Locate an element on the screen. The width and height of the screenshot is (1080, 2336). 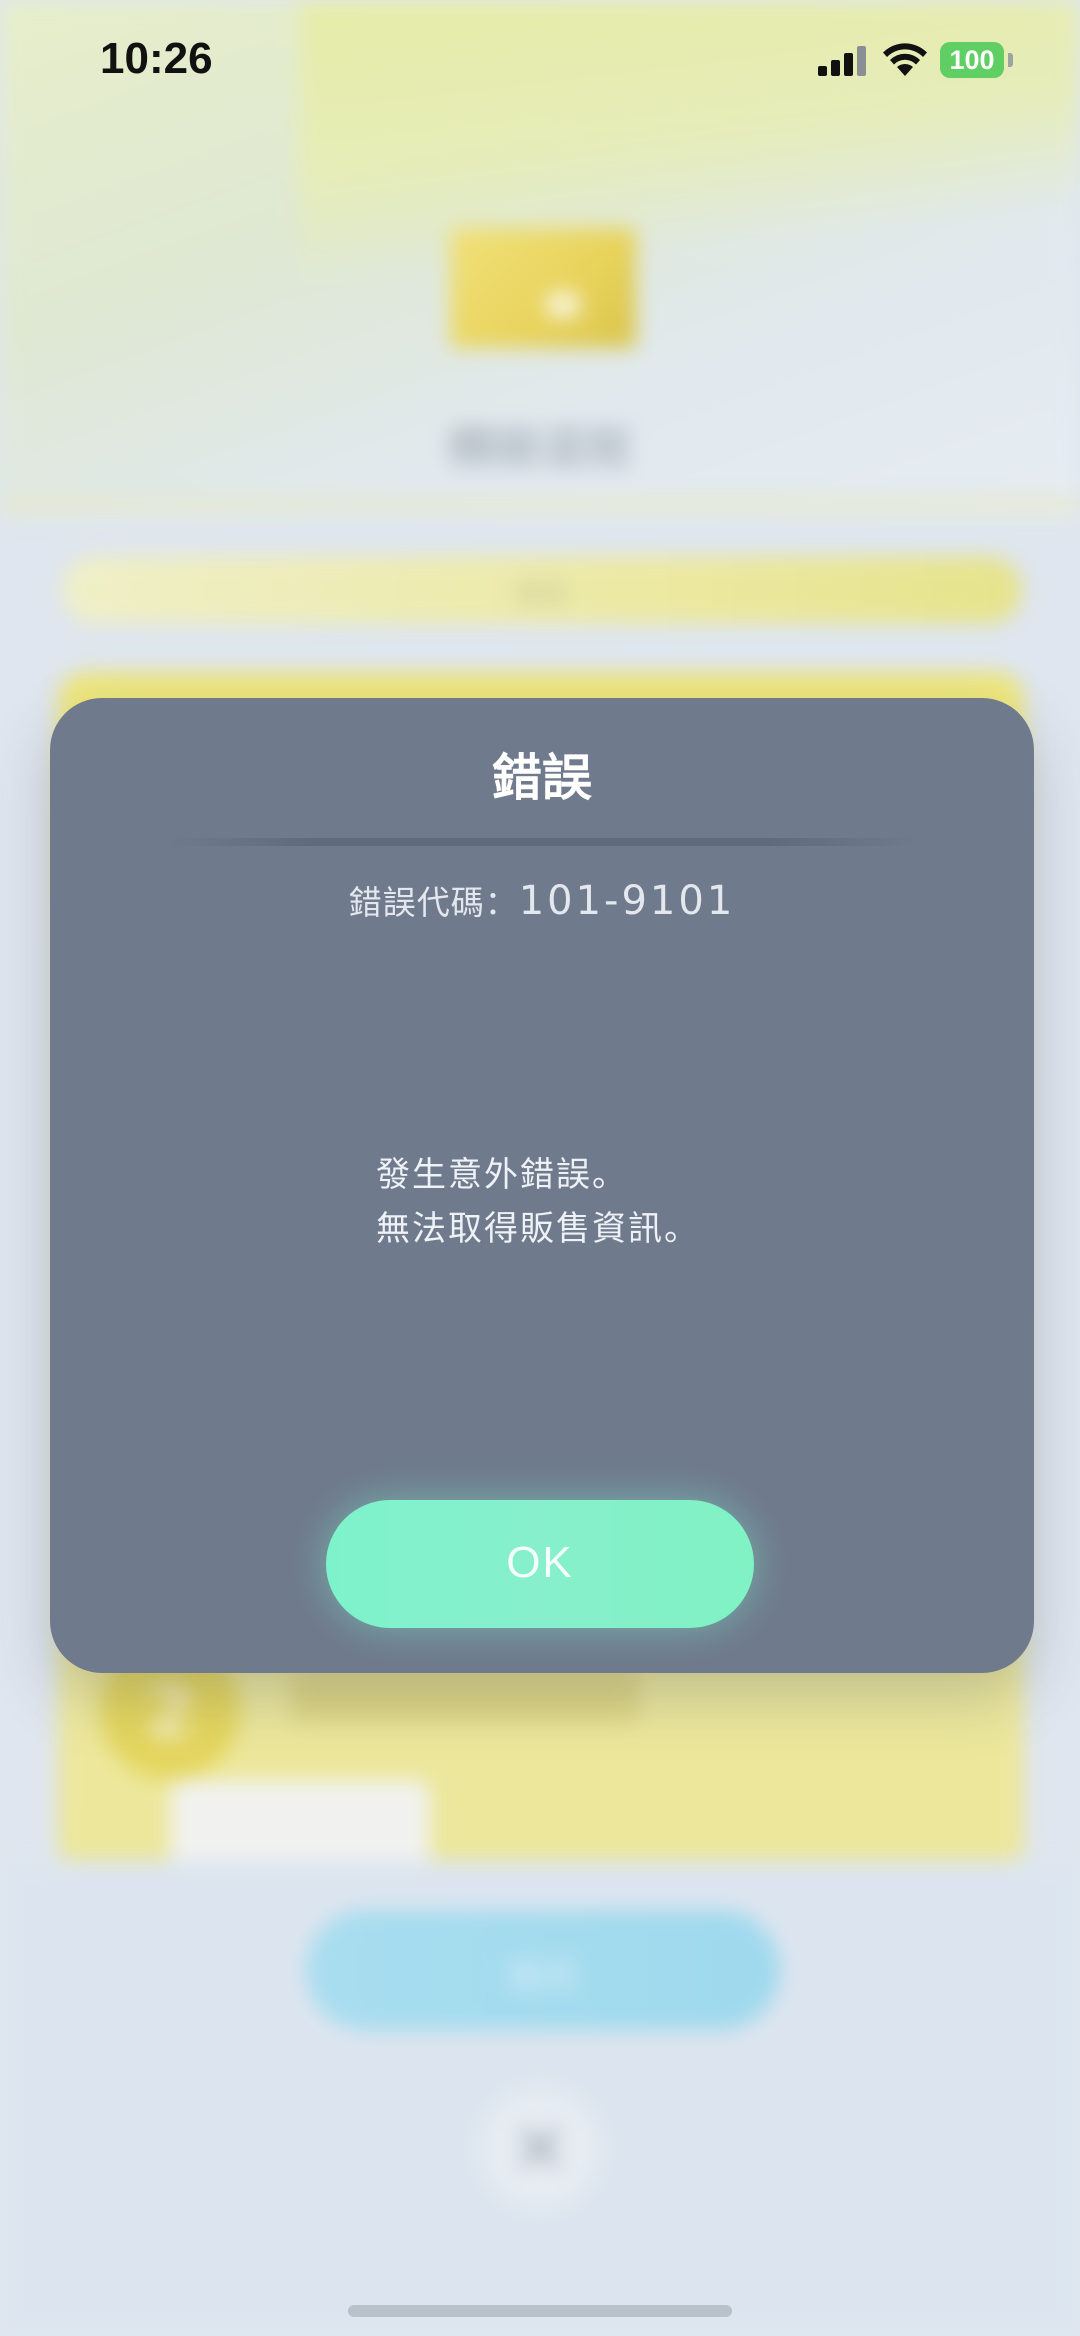
error-message-line-2: 無法取得販售資訊。 is located at coordinates (538, 1229).